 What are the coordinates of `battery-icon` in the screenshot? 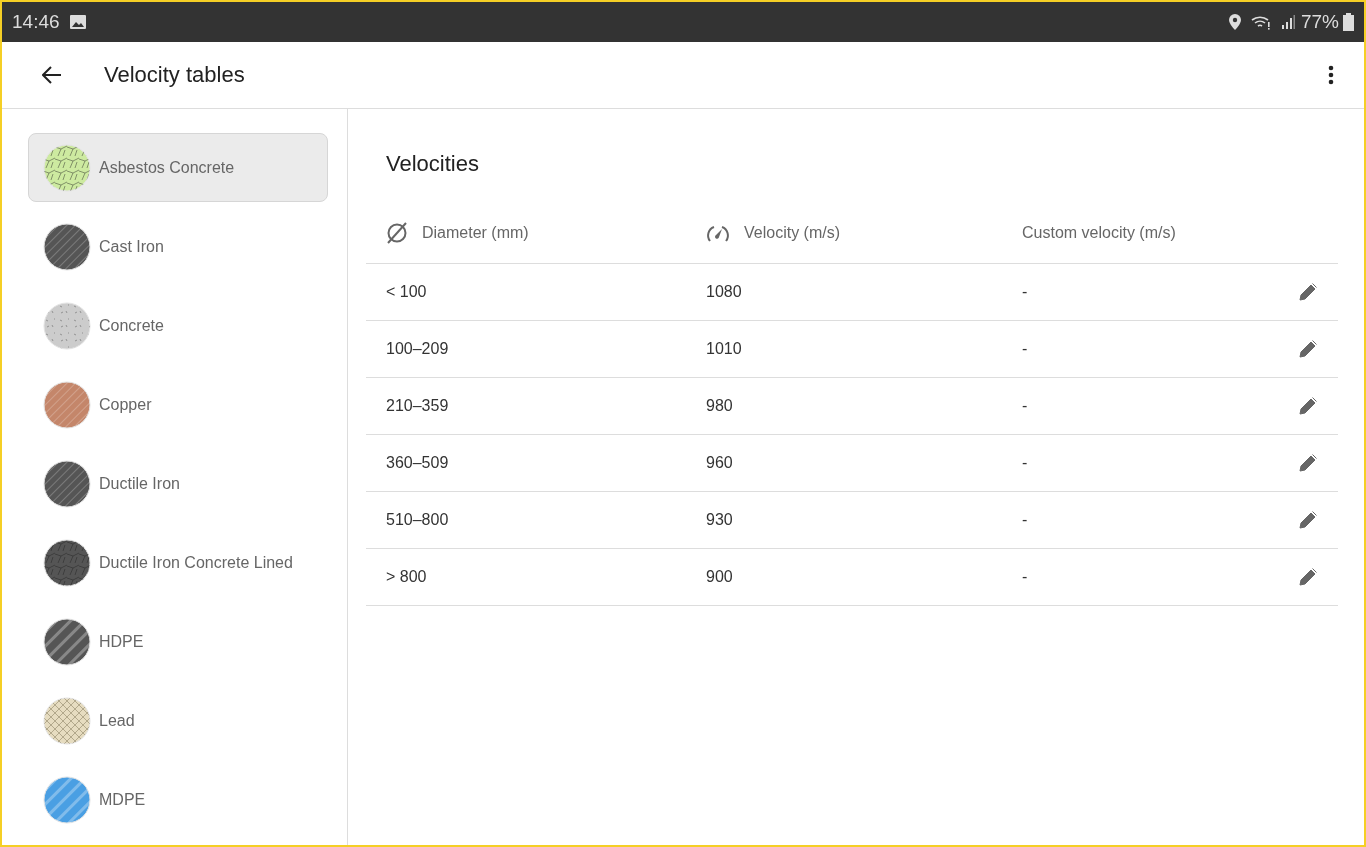 It's located at (1348, 22).